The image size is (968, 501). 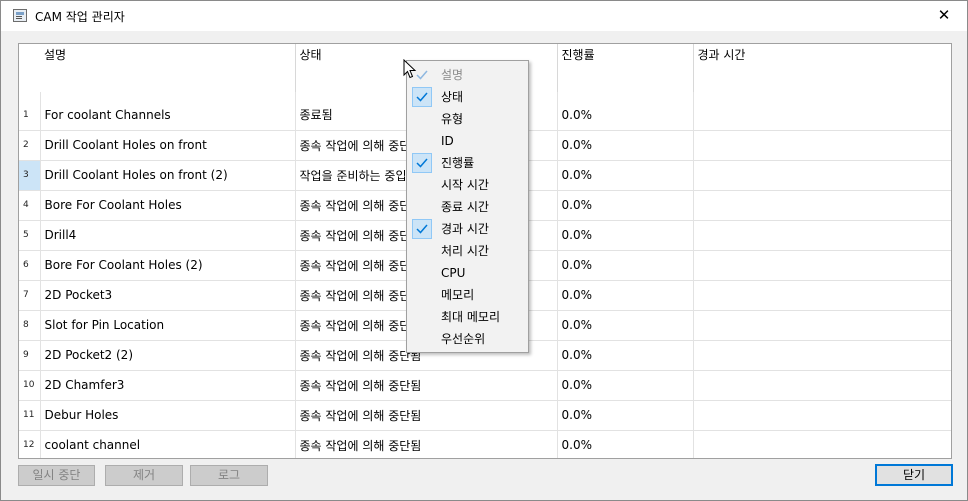 What do you see at coordinates (822, 68) in the screenshot?
I see `column-header-elapsed-time: 경과 시간` at bounding box center [822, 68].